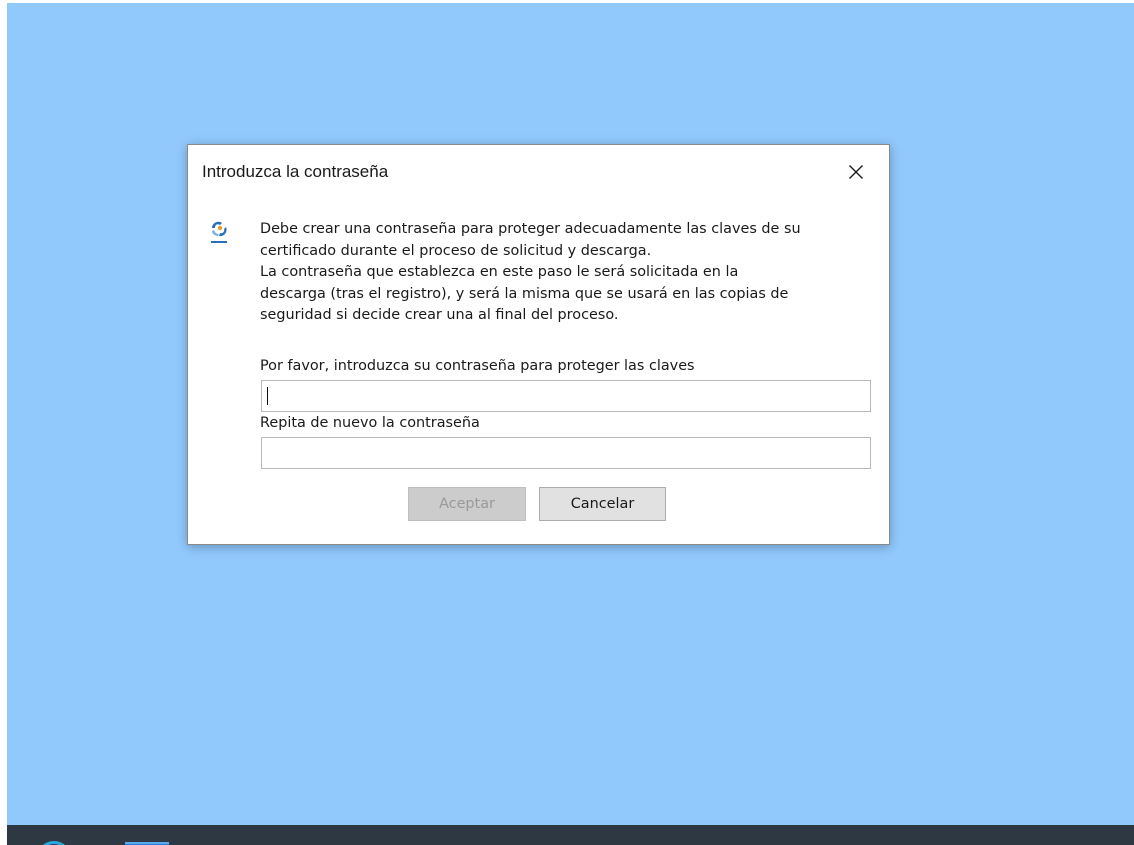  I want to click on accept-button: Aceptar, so click(467, 504).